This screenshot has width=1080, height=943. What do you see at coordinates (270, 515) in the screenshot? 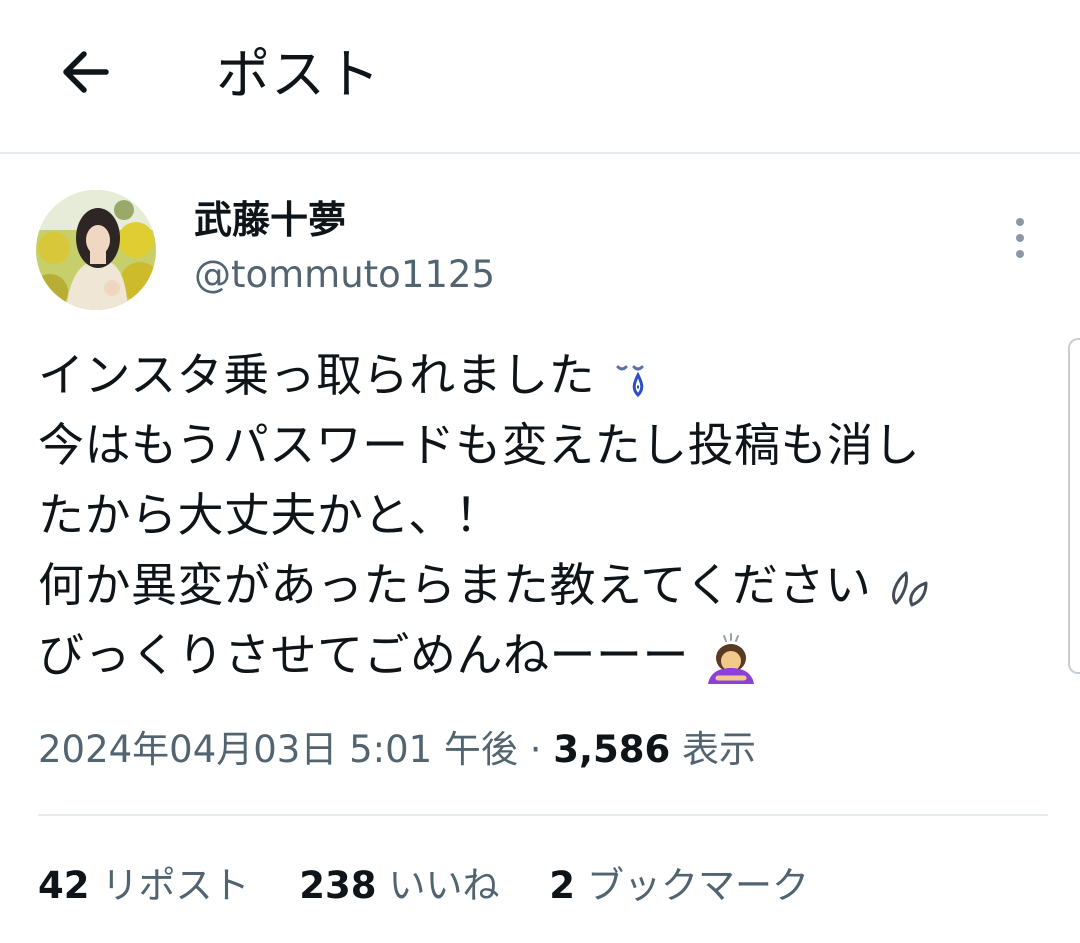
I see `post-line-text: たから大丈夫かと、！` at bounding box center [270, 515].